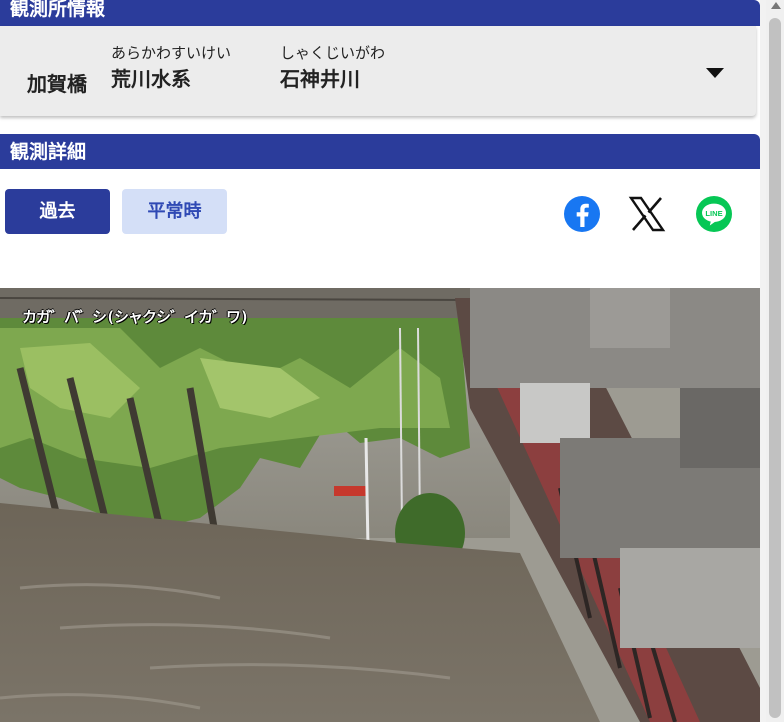  Describe the element at coordinates (151, 79) in the screenshot. I see `river-system-name: 荒川水系` at that location.